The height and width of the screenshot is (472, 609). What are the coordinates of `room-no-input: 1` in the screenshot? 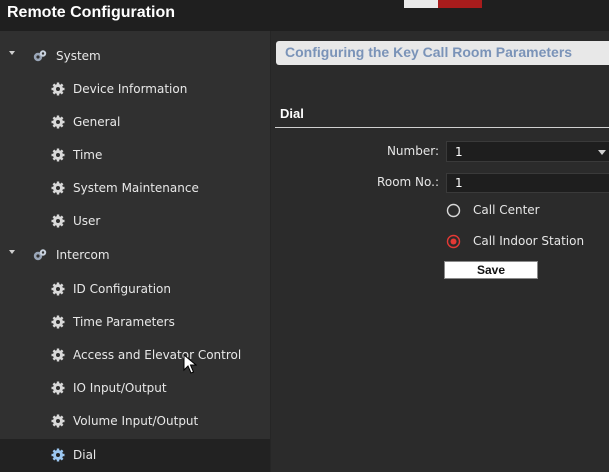 It's located at (527, 183).